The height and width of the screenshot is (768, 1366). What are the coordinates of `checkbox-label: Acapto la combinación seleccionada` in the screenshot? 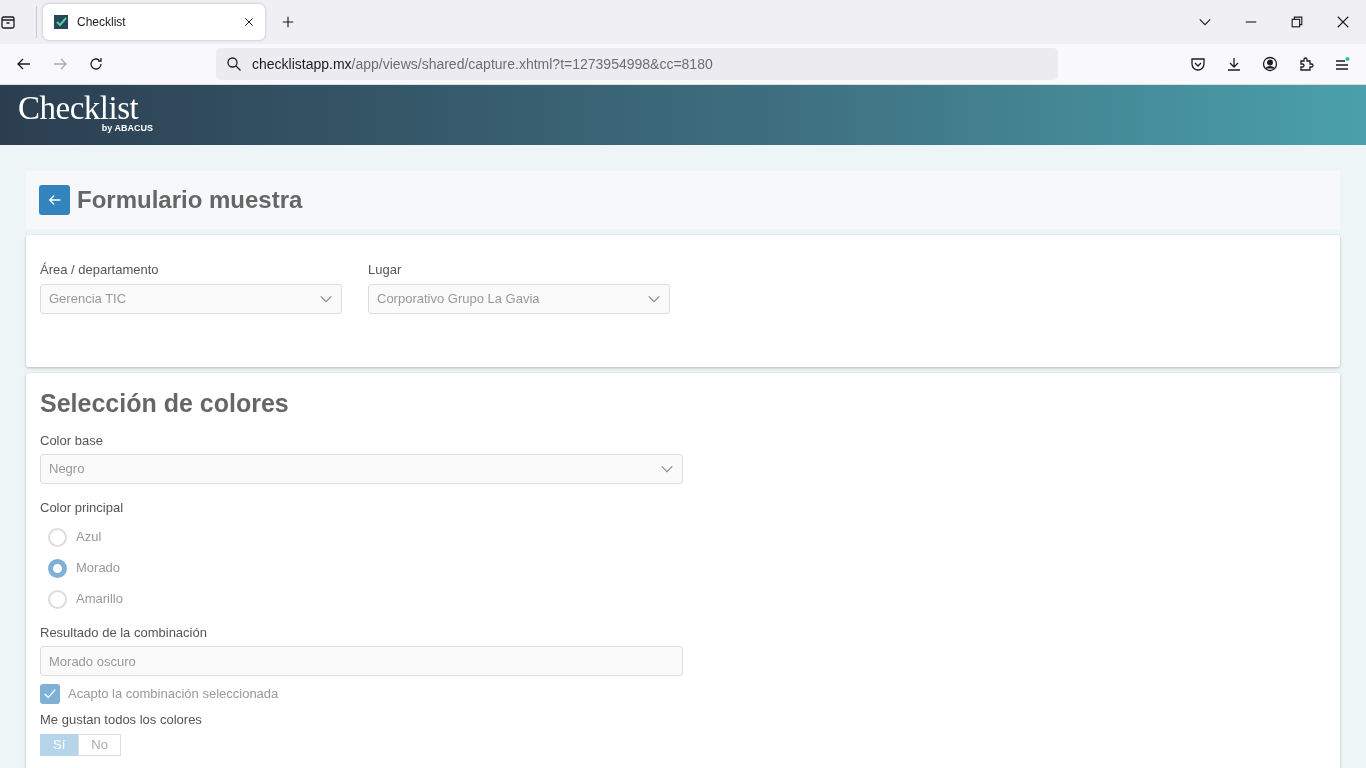 It's located at (173, 694).